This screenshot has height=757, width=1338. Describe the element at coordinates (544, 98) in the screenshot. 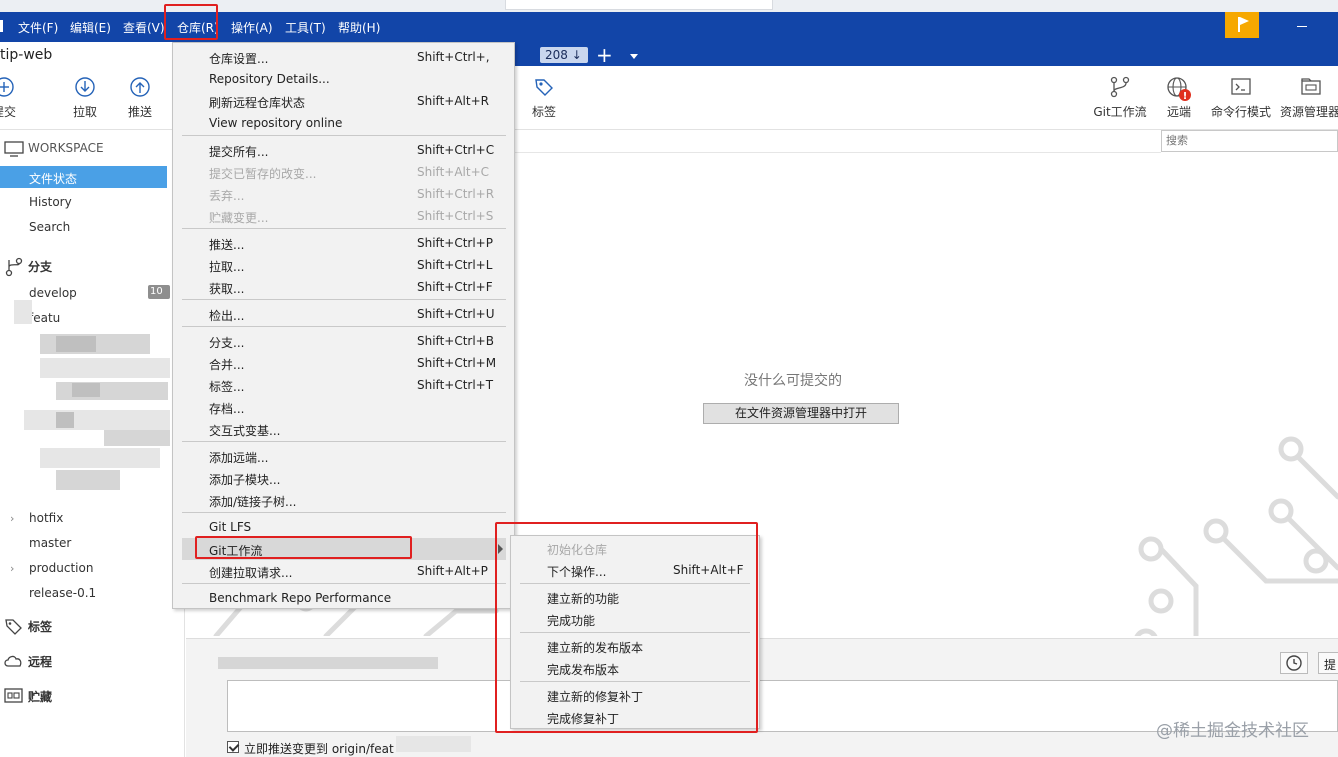

I see `tag-button: 标签` at that location.